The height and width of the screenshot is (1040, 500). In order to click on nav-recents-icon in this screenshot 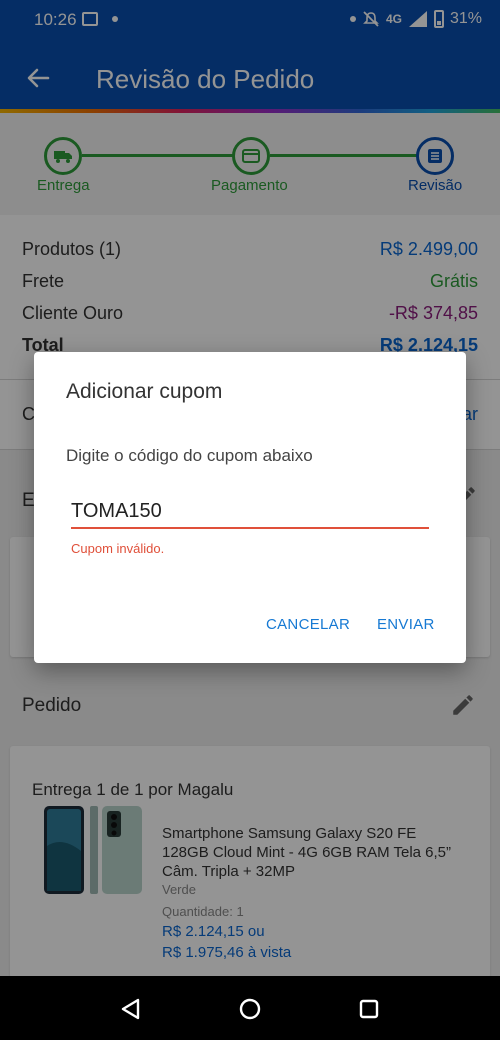, I will do `click(369, 1009)`.